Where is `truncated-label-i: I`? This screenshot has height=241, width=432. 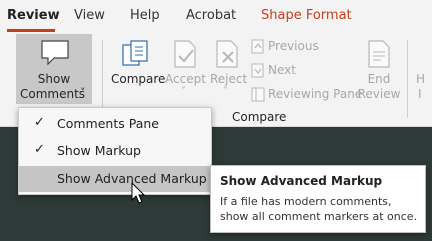 truncated-label-i: I is located at coordinates (420, 94).